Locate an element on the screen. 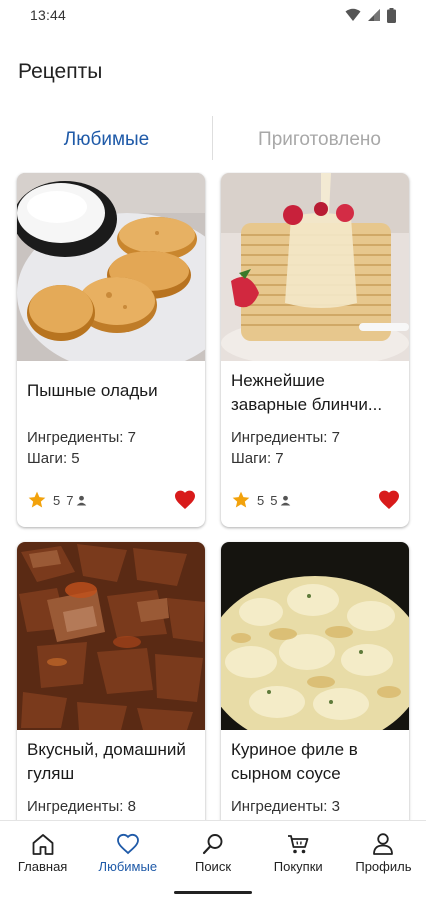 This screenshot has width=426, height=900. nav-label: Покупки is located at coordinates (298, 866).